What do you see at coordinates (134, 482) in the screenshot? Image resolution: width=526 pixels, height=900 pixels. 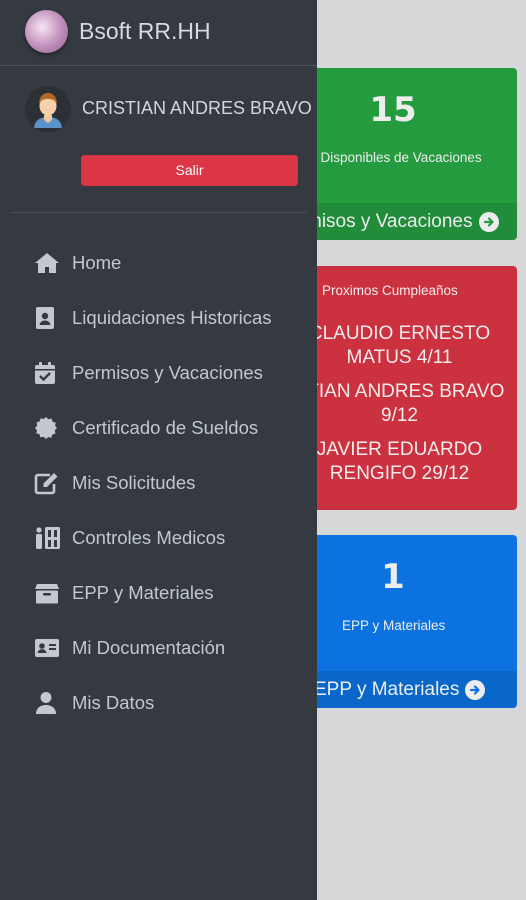 I see `sidebar-item-label: Mis Solicitudes` at bounding box center [134, 482].